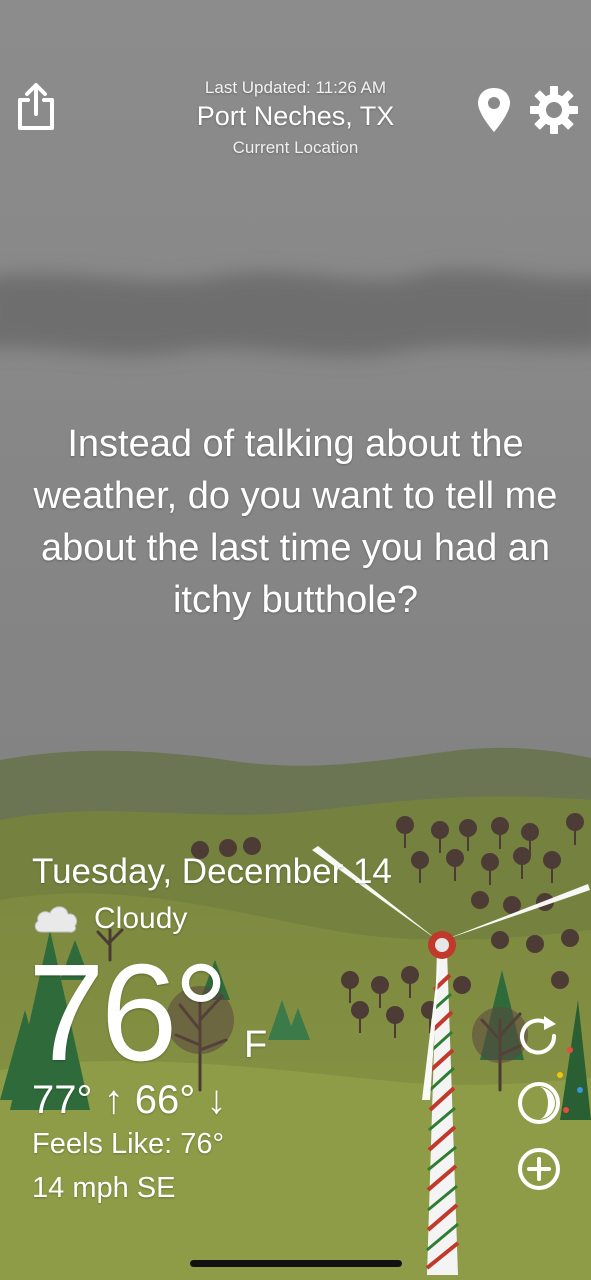 This screenshot has width=591, height=1280. I want to click on location-pin-icon, so click(494, 110).